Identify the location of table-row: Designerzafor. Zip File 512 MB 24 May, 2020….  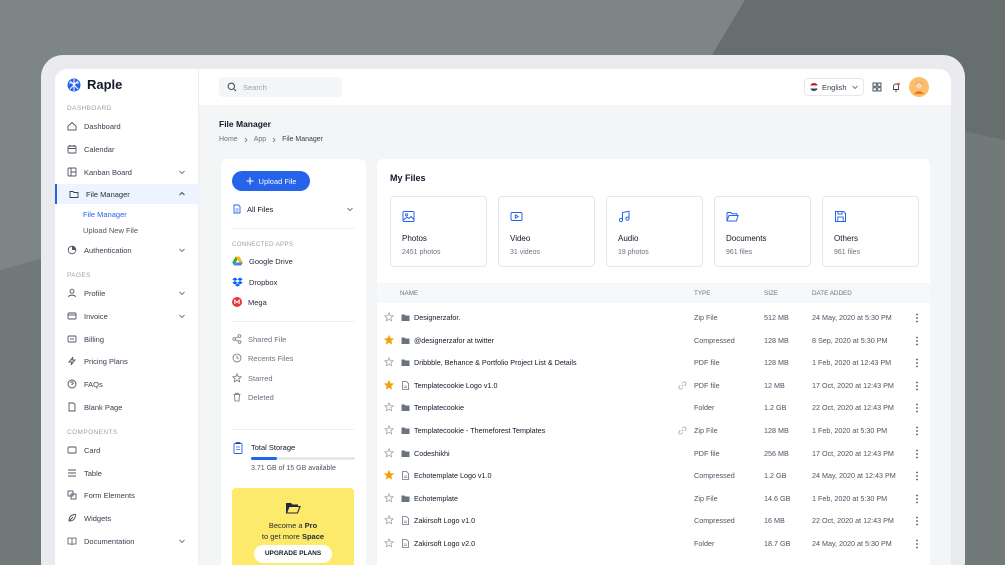
(653, 318).